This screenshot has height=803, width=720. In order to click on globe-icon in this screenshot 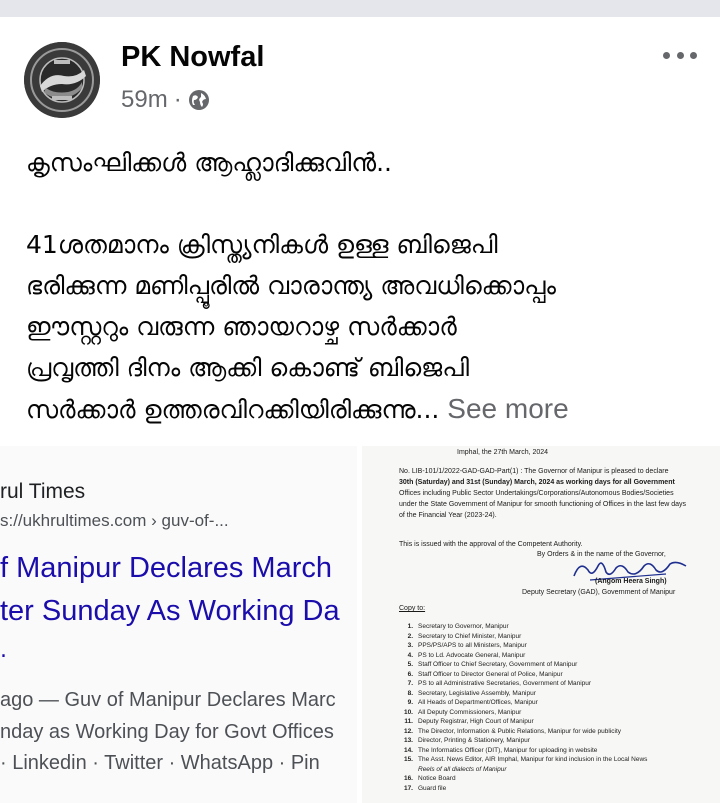, I will do `click(199, 100)`.